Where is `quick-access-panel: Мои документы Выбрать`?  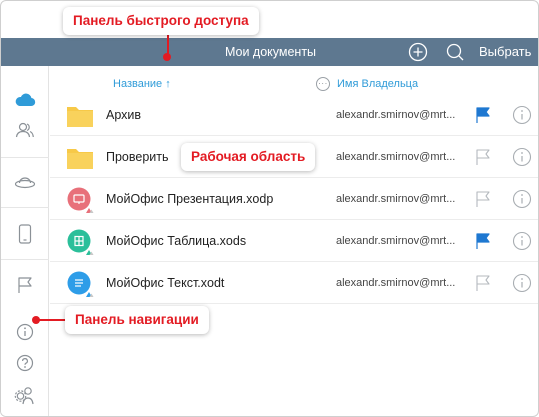
quick-access-panel: Мои документы Выбрать is located at coordinates (269, 52).